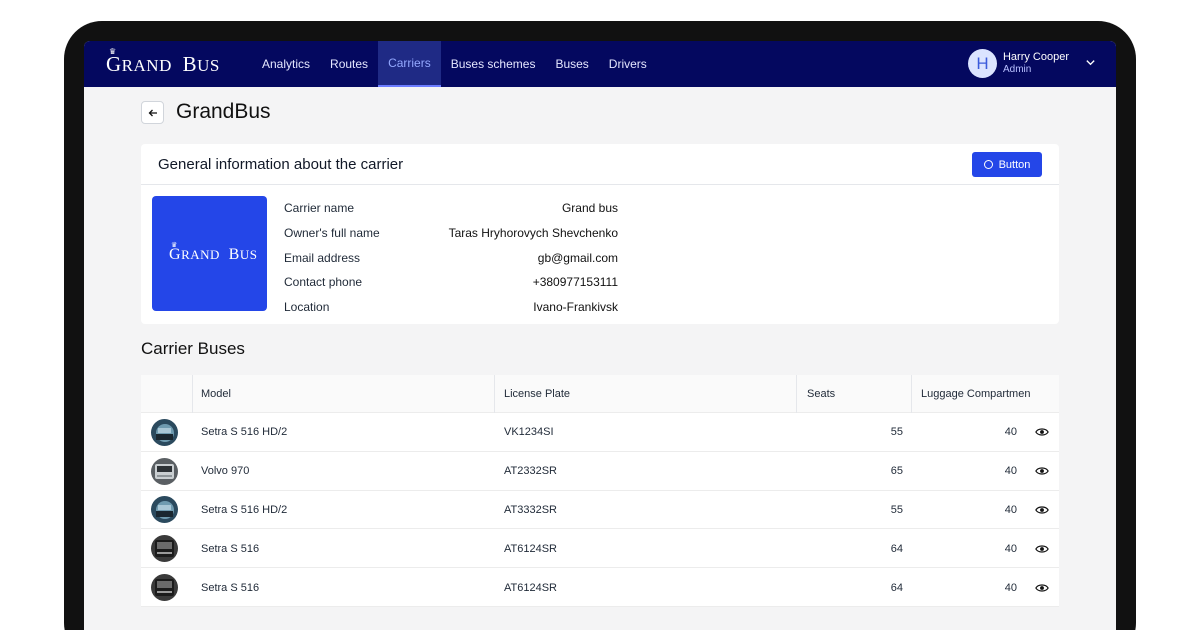  I want to click on nav-item-analytics: Analytics, so click(286, 64).